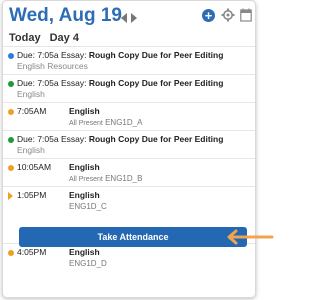  I want to click on today-label: Today, so click(25, 38).